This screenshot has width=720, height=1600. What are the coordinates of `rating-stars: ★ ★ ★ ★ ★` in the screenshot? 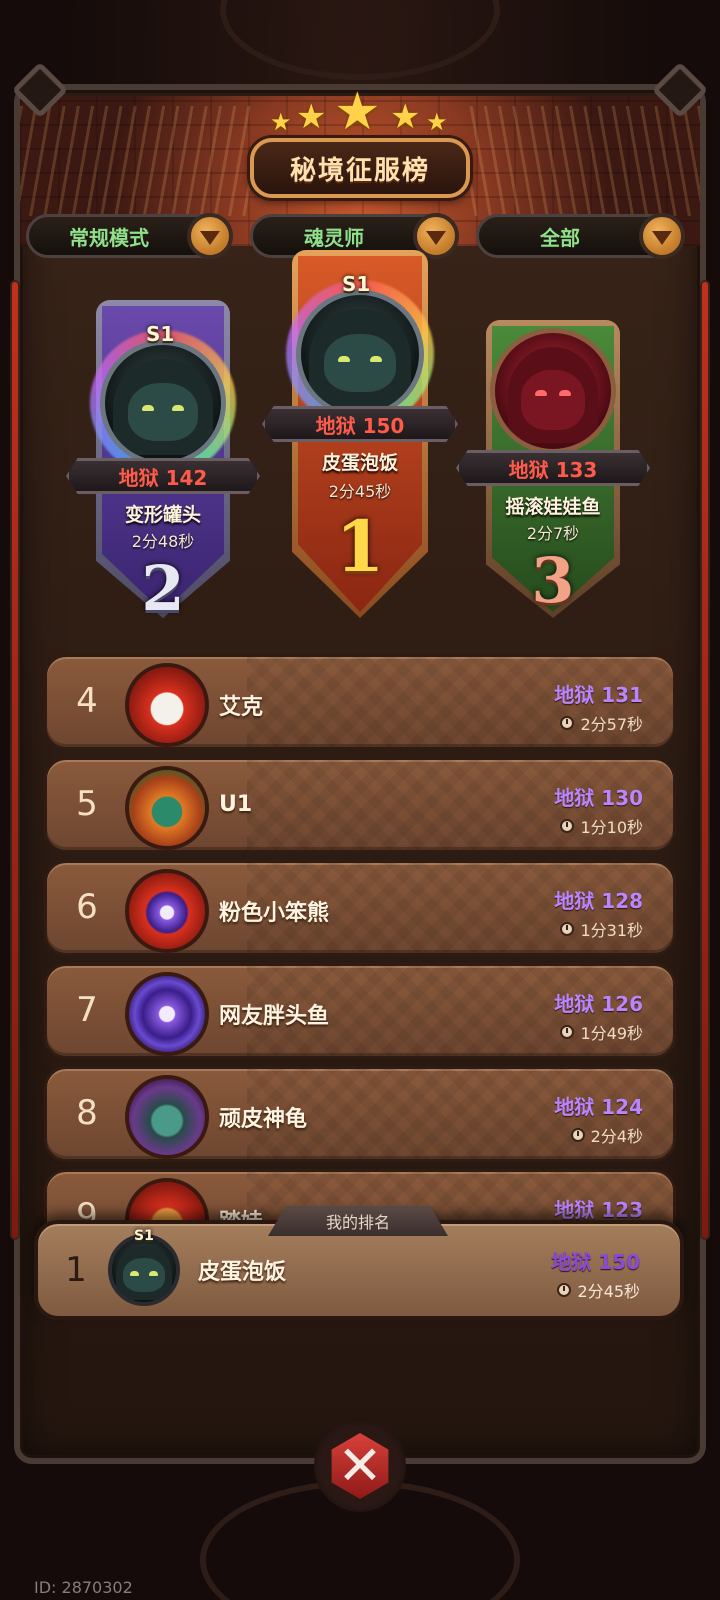 It's located at (360, 114).